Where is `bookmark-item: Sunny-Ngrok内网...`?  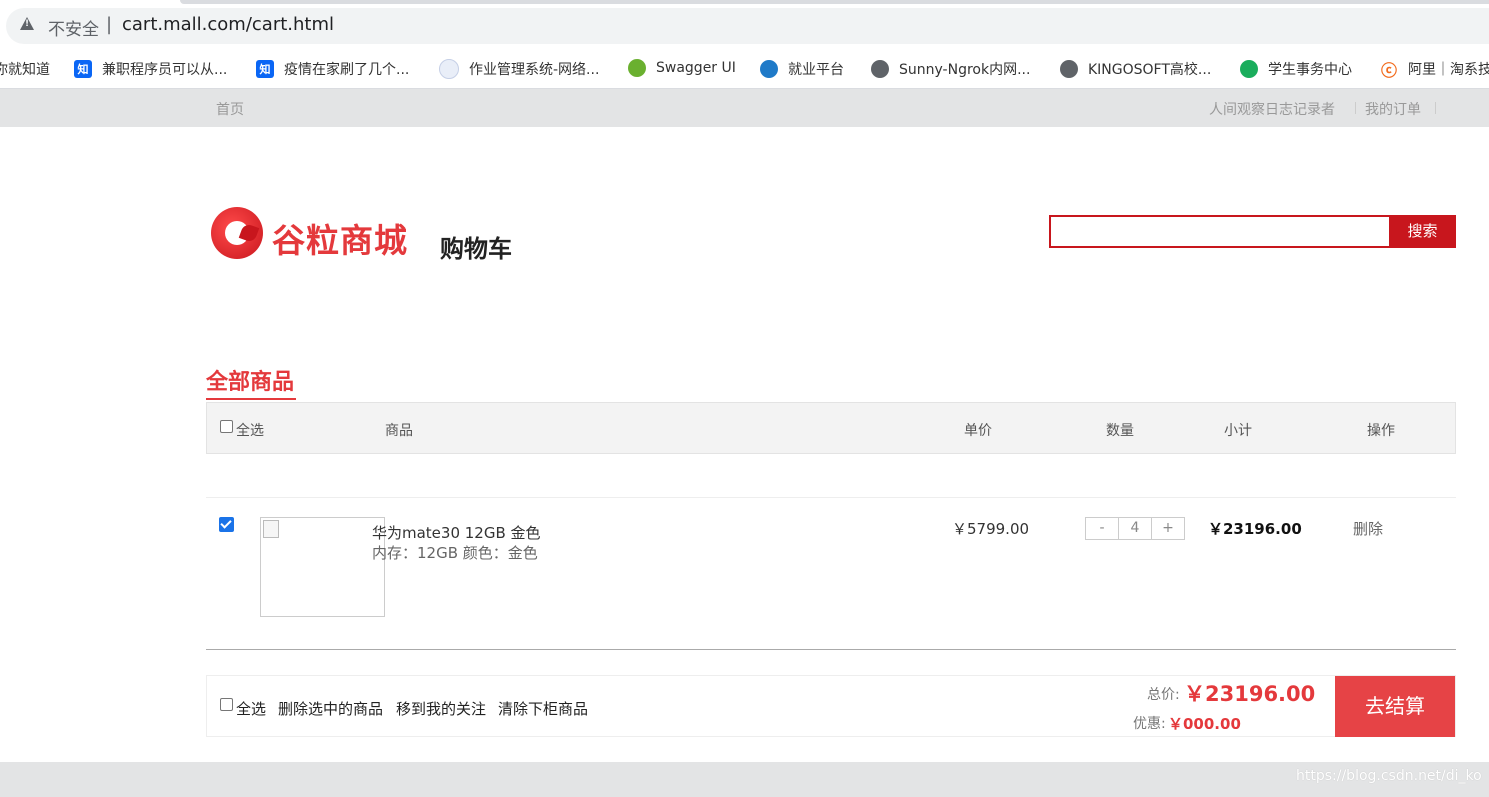
bookmark-item: Sunny-Ngrok内网... is located at coordinates (950, 69).